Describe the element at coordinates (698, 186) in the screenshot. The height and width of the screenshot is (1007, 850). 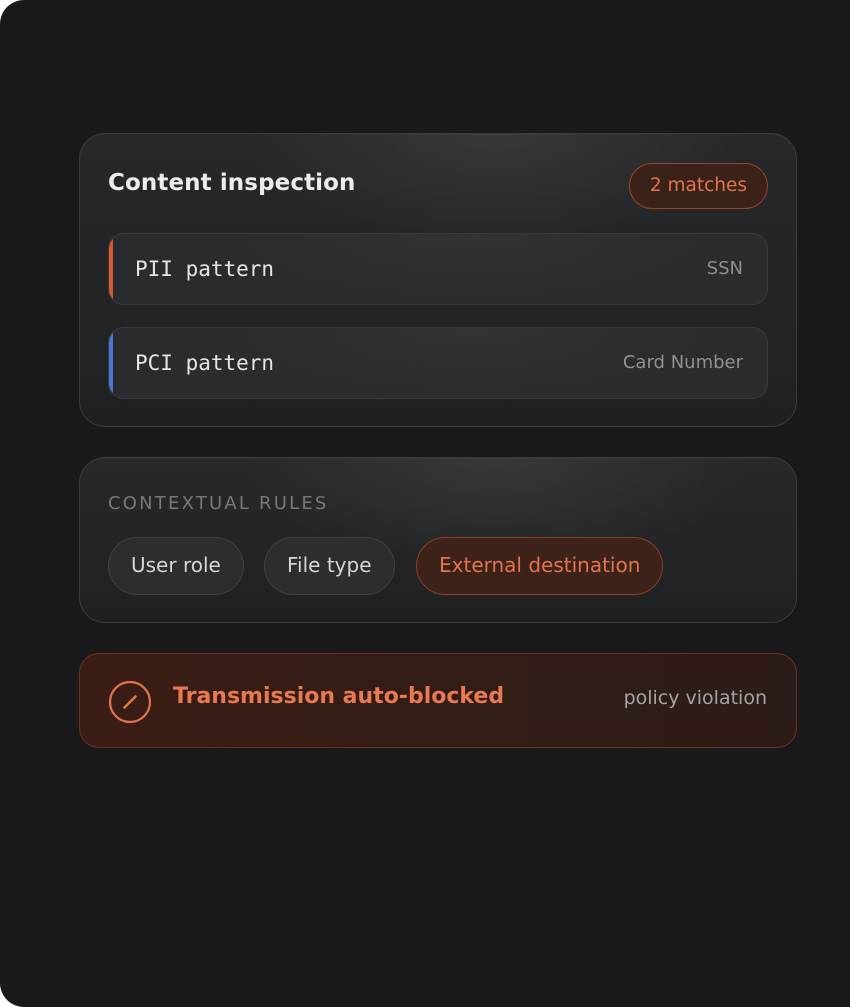
I see `matches-badge: 2 matches` at that location.